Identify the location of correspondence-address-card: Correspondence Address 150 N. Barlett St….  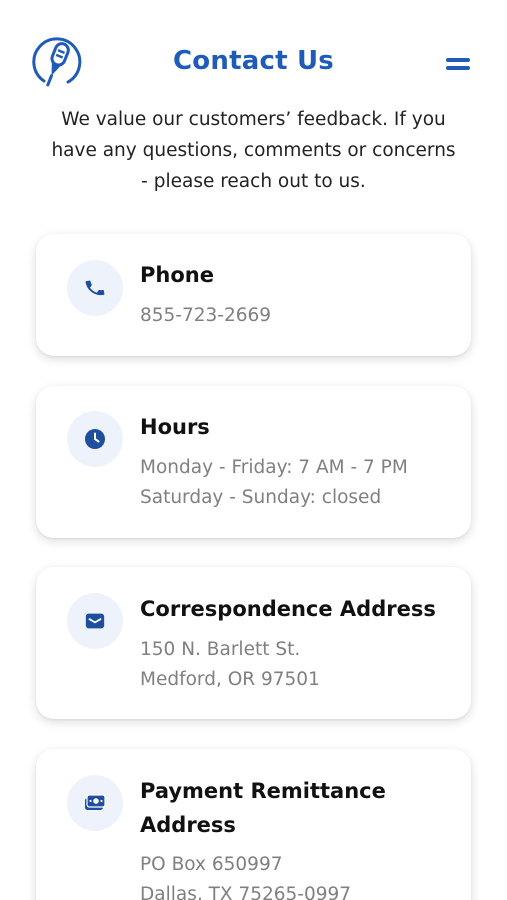
(253, 643).